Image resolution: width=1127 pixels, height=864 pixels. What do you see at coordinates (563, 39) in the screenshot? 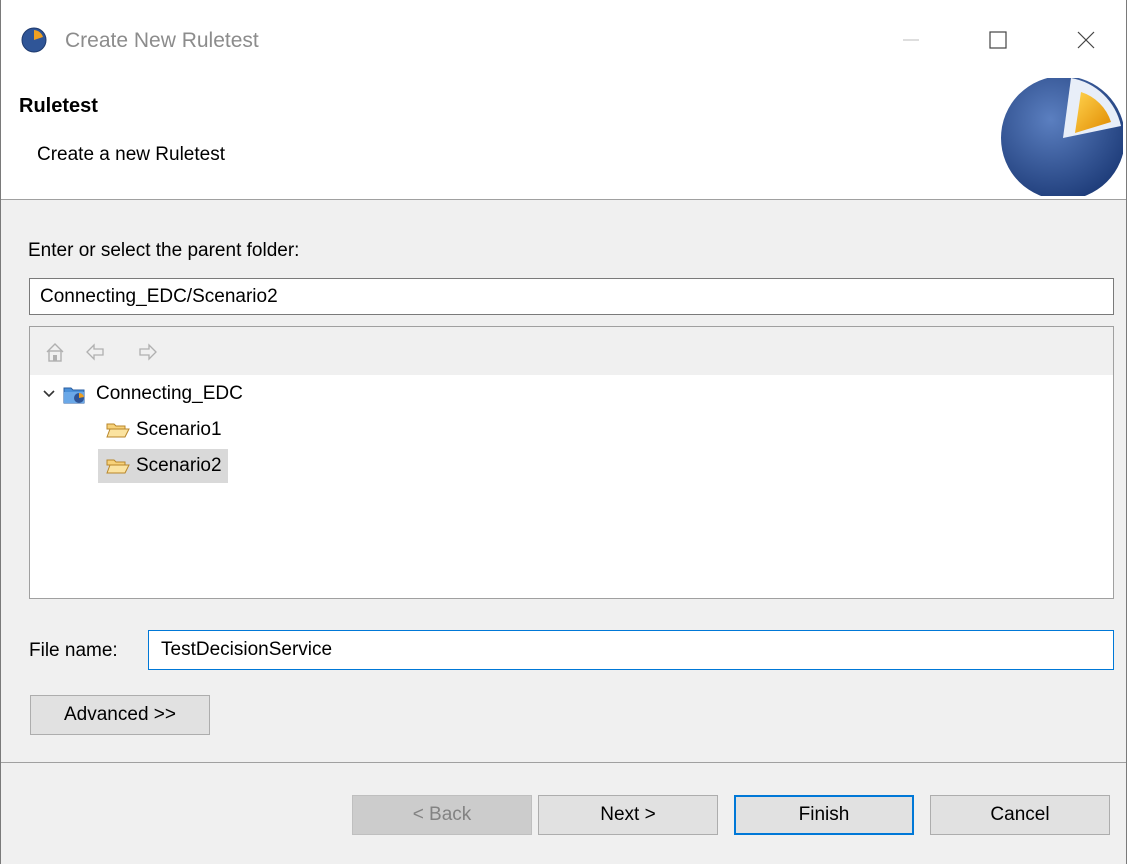
I see `title-bar: Create New Ruletest` at bounding box center [563, 39].